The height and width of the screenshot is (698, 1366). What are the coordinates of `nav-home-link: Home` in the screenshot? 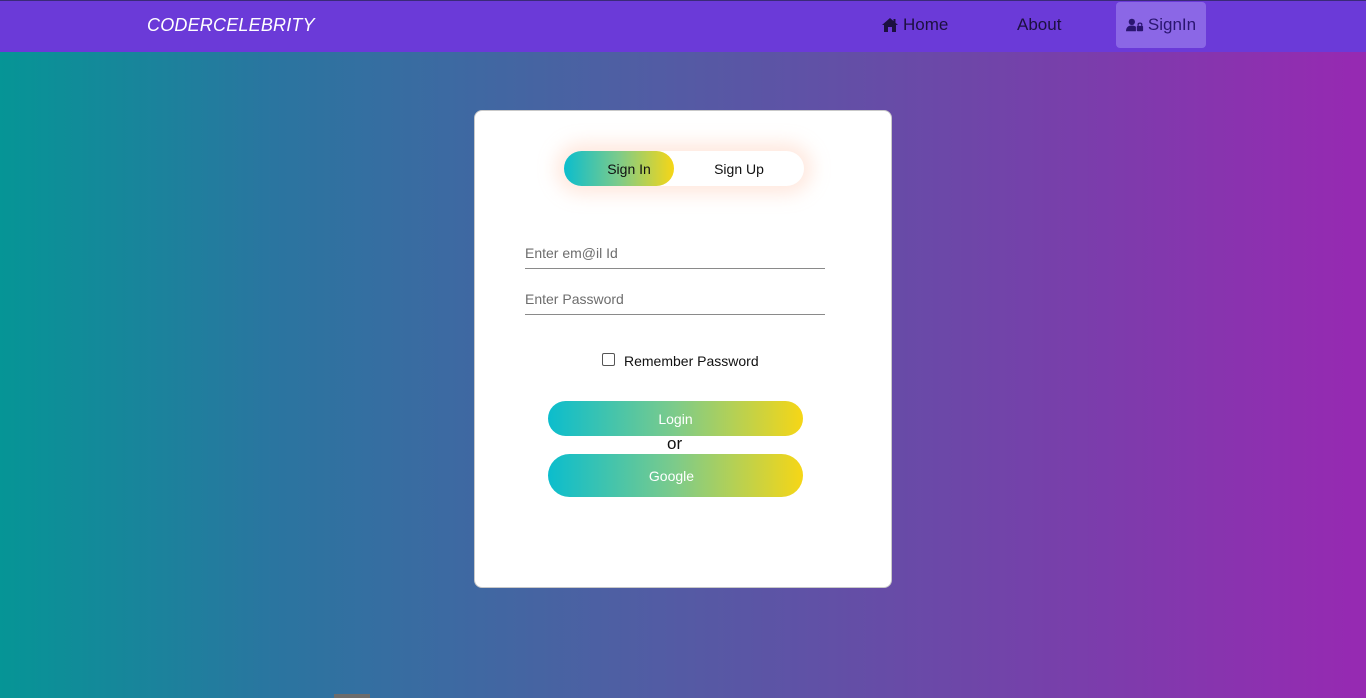 It's located at (914, 24).